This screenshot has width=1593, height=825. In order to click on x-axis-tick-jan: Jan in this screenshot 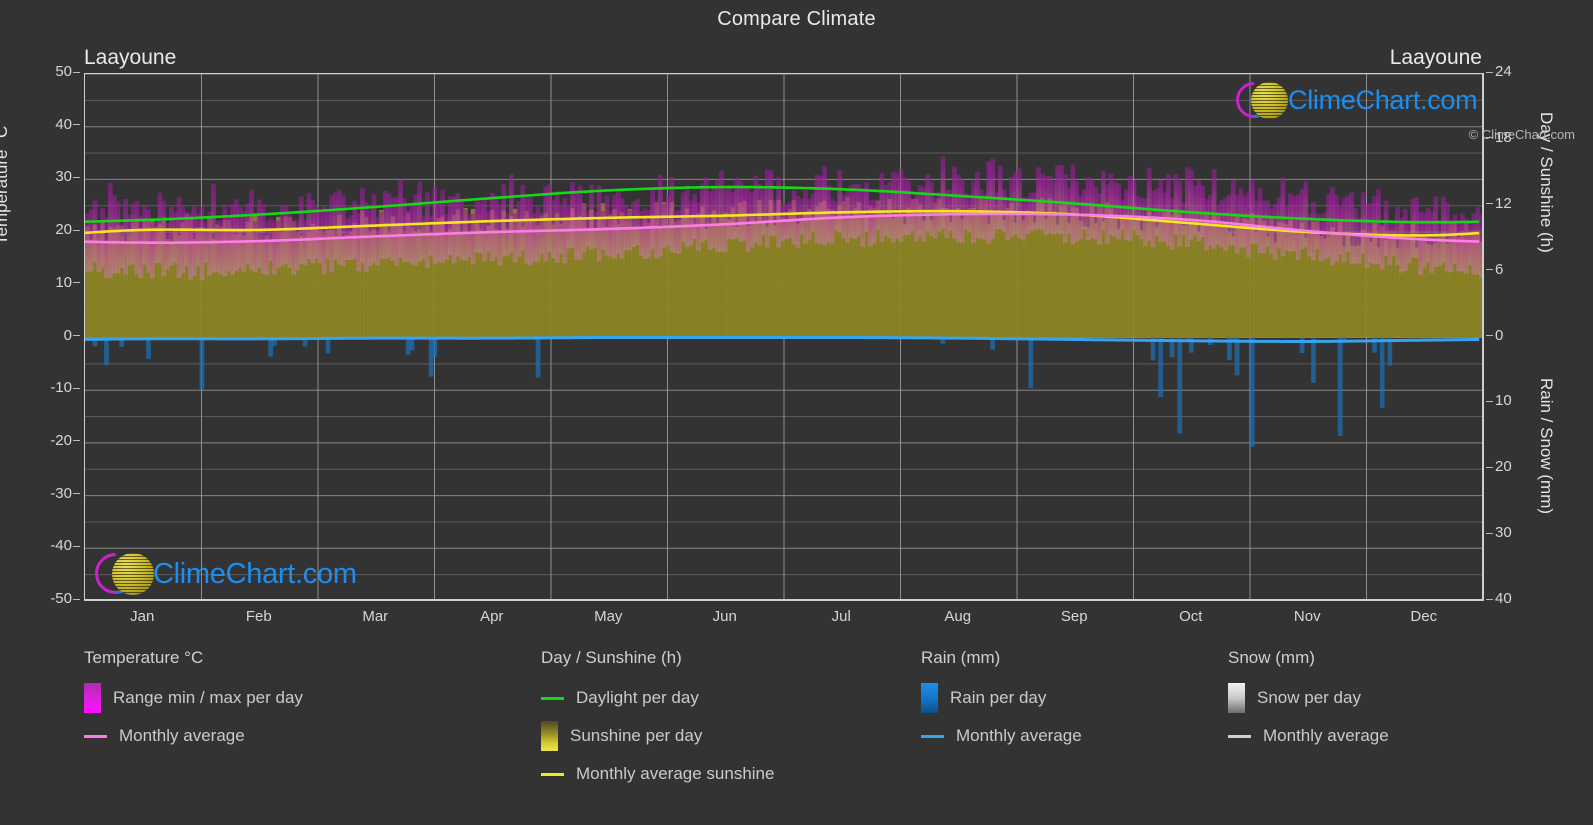, I will do `click(142, 616)`.